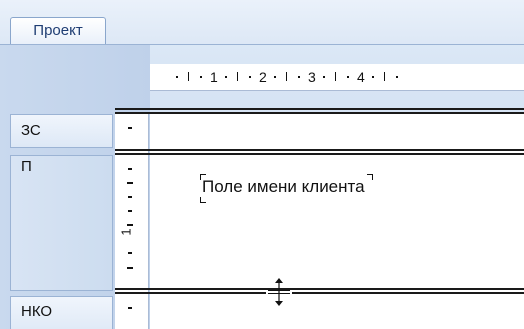  I want to click on section-label-page-footer: НКО, so click(61, 312).